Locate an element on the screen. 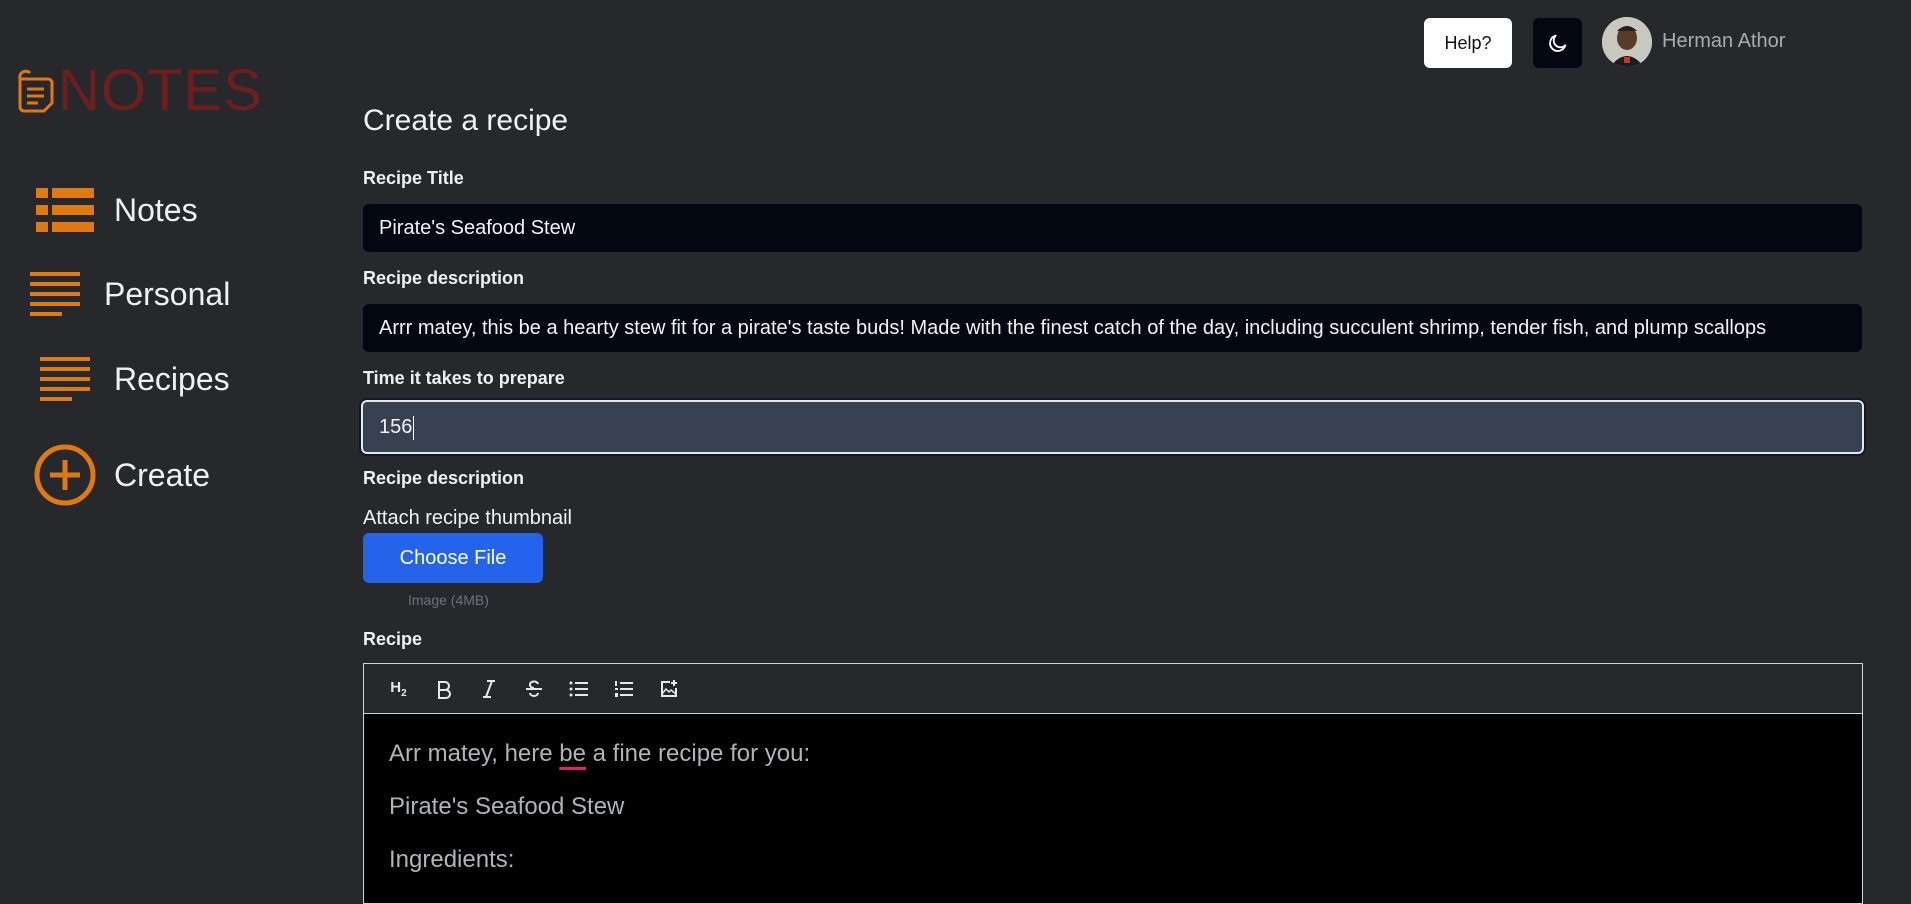  editor-paragraph: Pirate's Seafood Stew is located at coordinates (507, 806).